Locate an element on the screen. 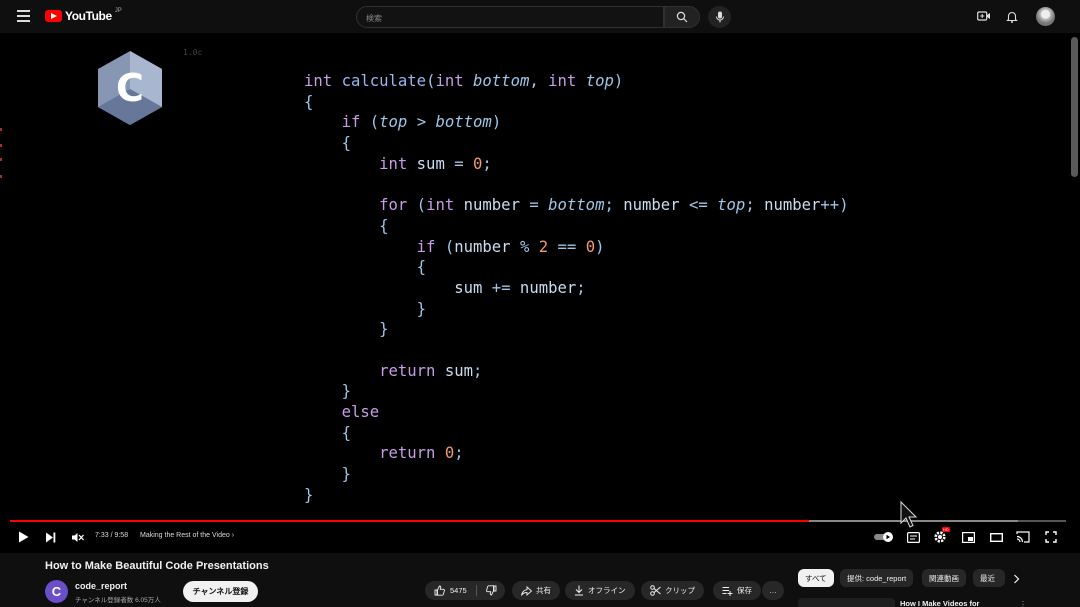 The height and width of the screenshot is (607, 1080). next-button is located at coordinates (50, 537).